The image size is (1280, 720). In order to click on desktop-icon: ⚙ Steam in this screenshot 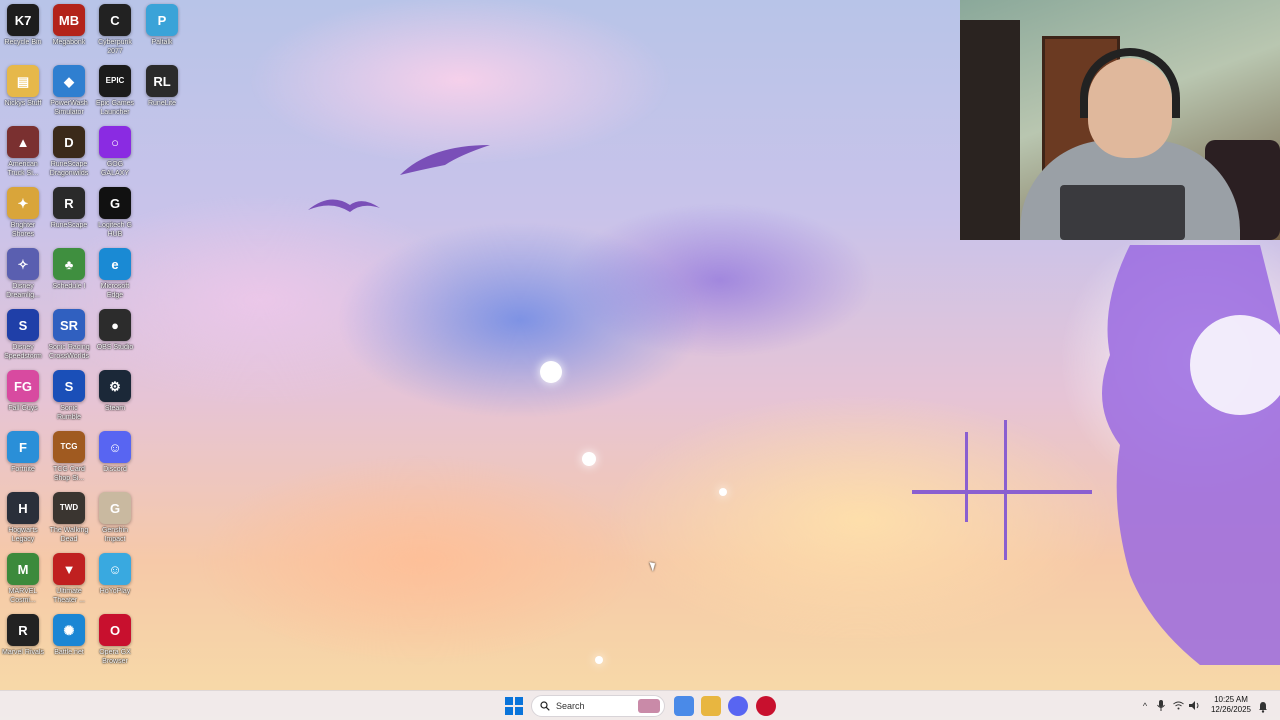, I will do `click(115, 391)`.